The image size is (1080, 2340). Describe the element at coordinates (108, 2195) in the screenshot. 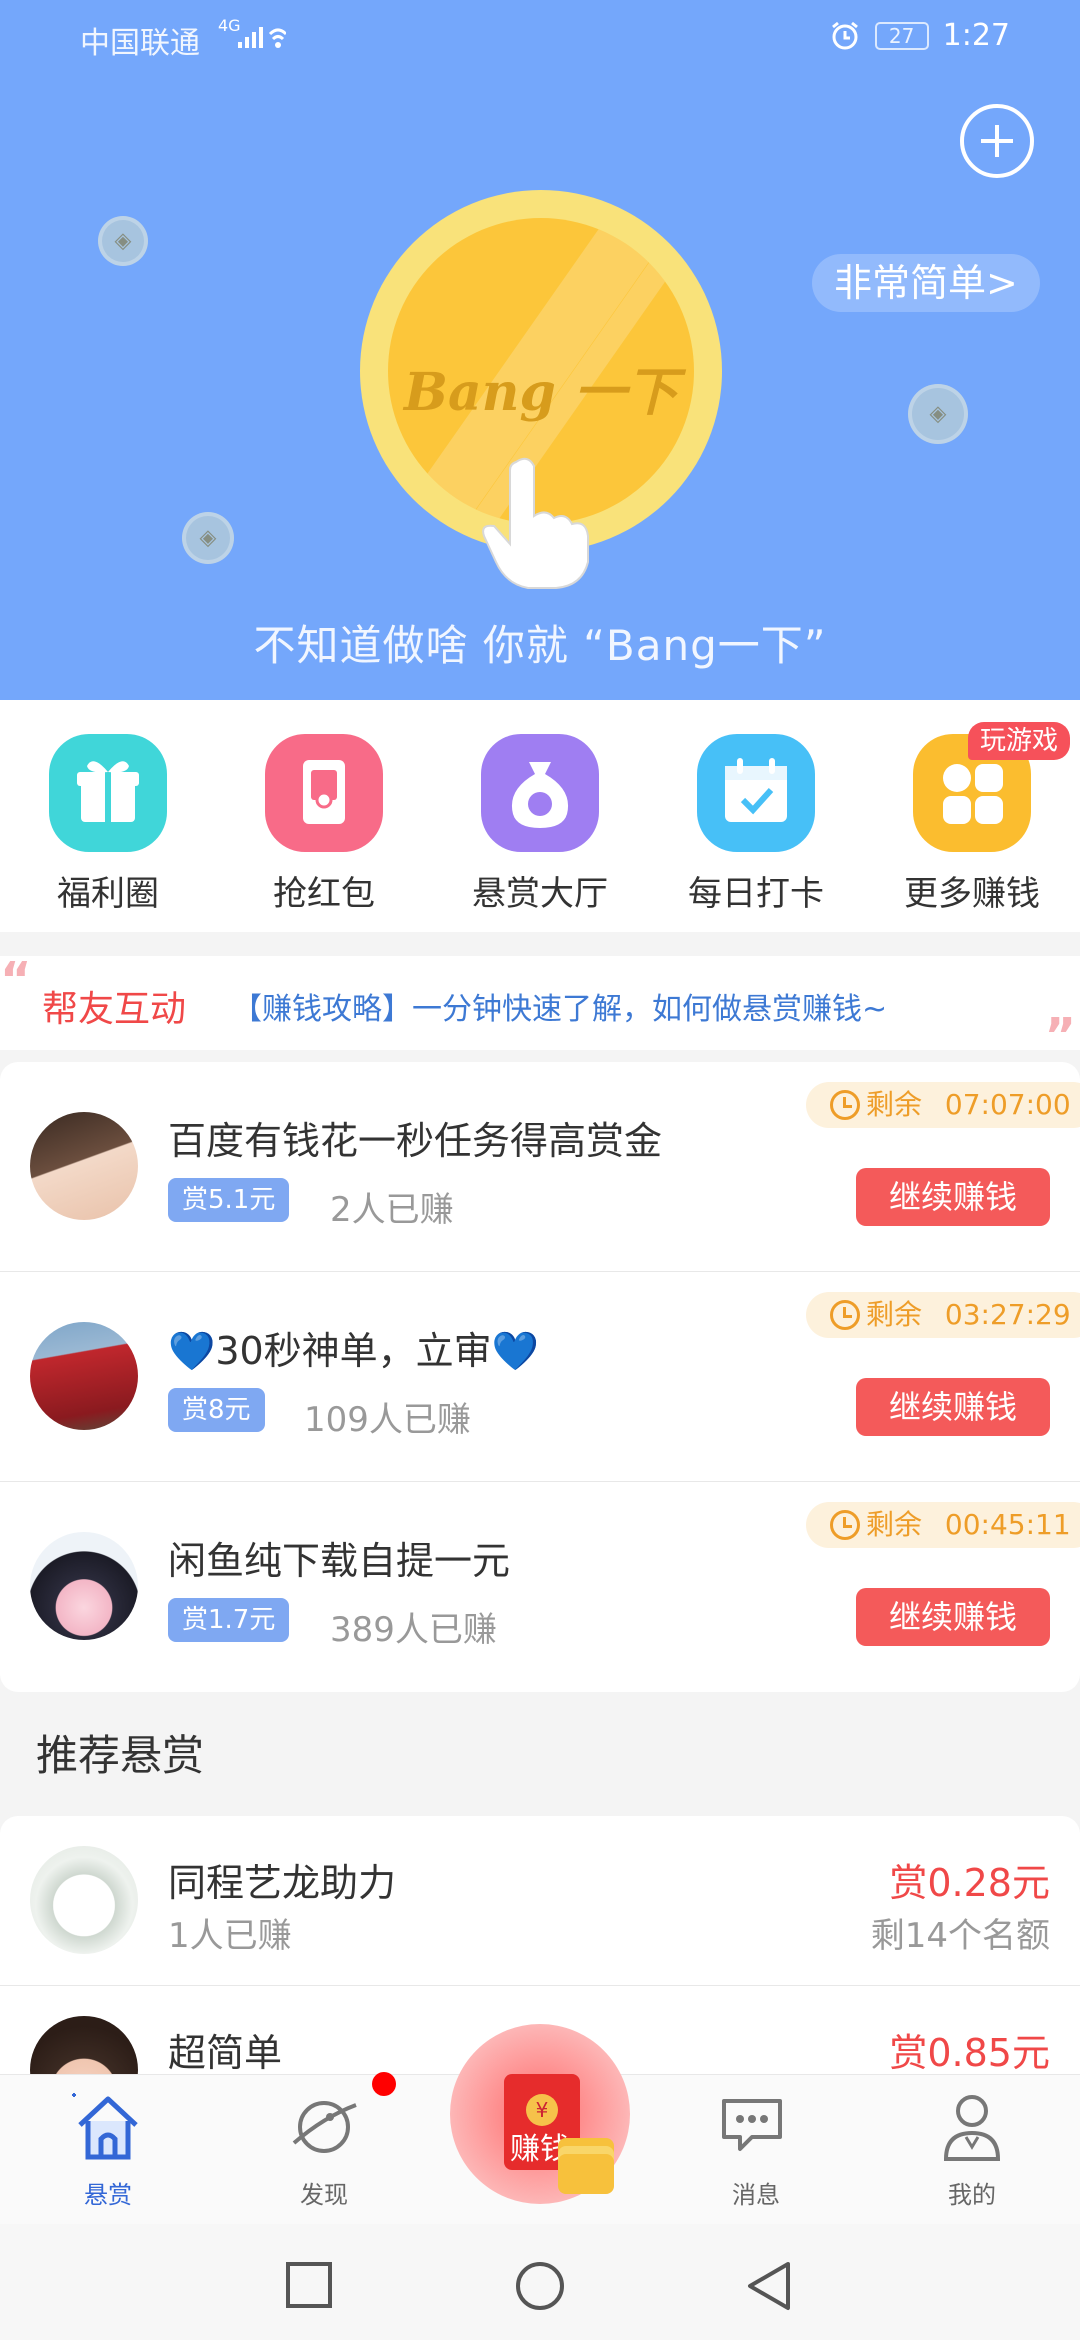

I see `tab-label: 悬赏` at that location.